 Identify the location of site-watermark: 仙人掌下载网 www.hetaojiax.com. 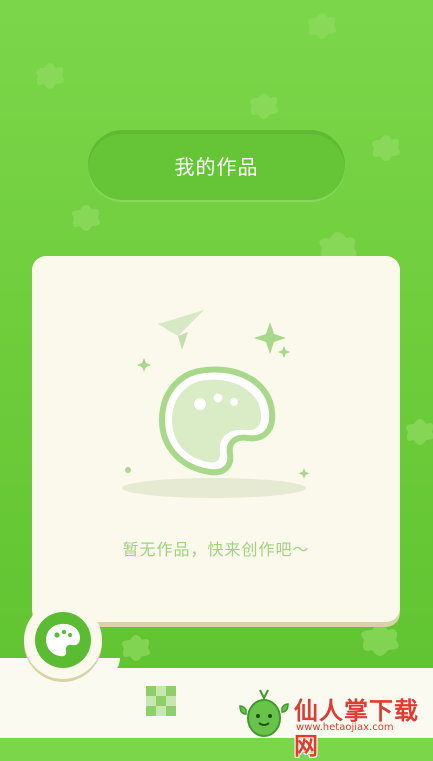
(334, 724).